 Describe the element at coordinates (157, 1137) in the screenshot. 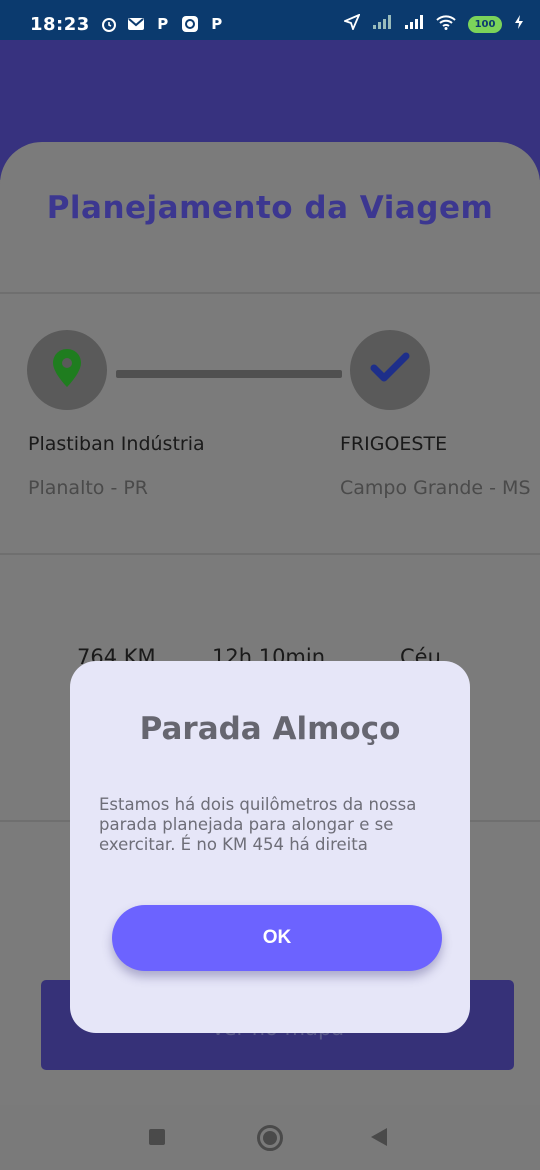

I see `recents-button` at that location.